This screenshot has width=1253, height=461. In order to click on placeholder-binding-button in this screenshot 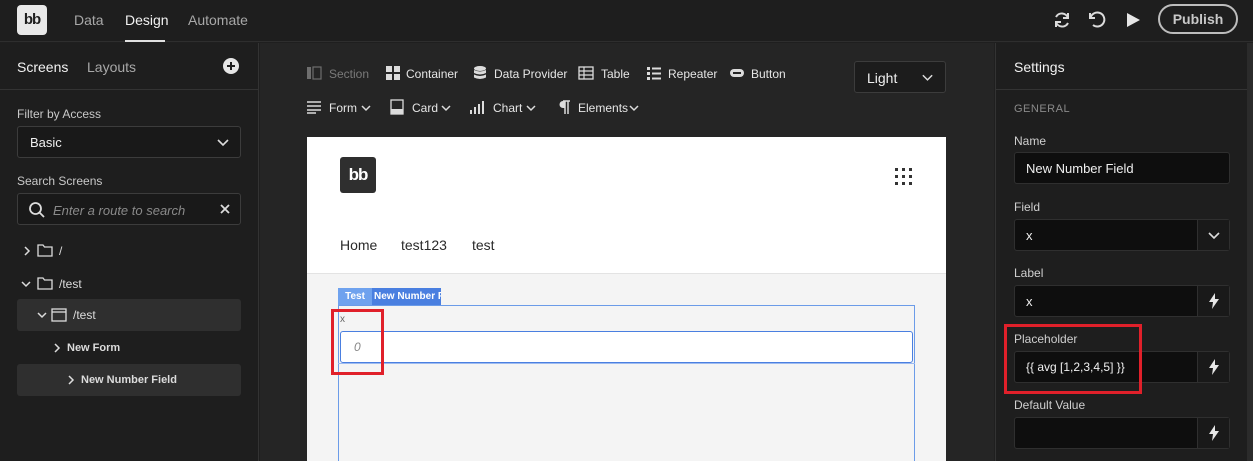, I will do `click(1213, 367)`.